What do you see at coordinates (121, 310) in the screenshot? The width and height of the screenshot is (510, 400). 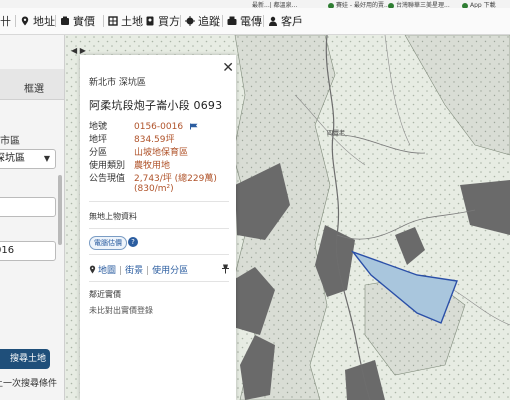 I see `no-sales-text: 未比對出實價登錄` at bounding box center [121, 310].